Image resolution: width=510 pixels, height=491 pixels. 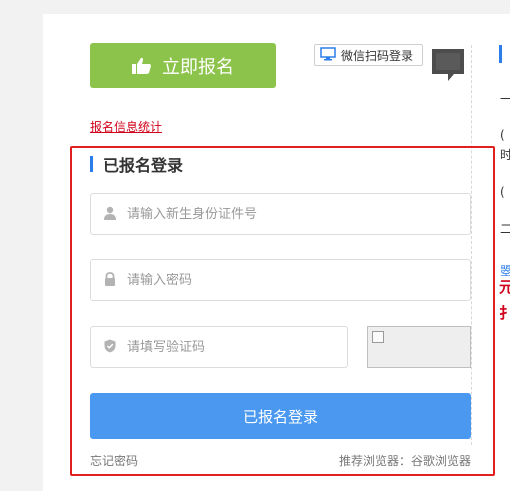 I want to click on right-panel-accent, so click(x=500, y=54).